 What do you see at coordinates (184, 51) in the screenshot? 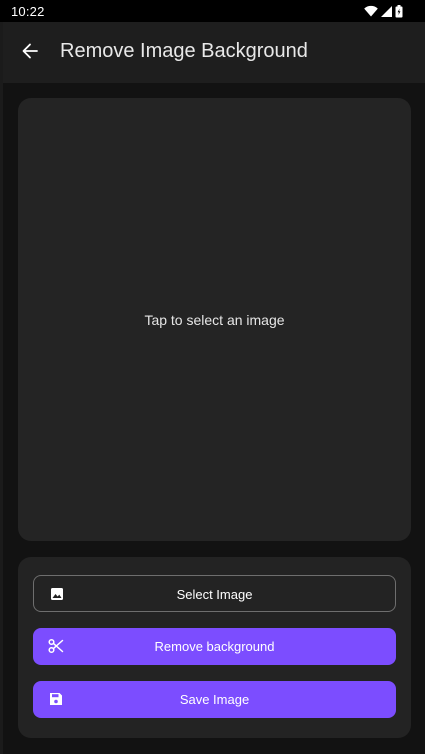
I see `page-title: Remove Image Background` at bounding box center [184, 51].